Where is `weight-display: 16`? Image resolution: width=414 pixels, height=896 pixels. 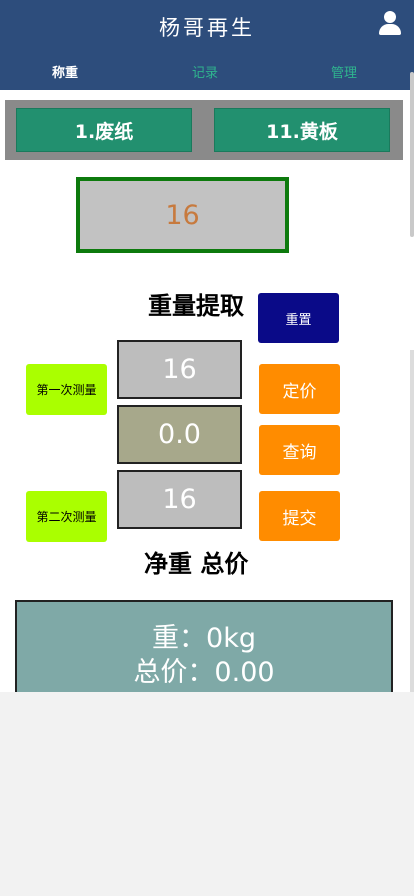
weight-display: 16 is located at coordinates (182, 215).